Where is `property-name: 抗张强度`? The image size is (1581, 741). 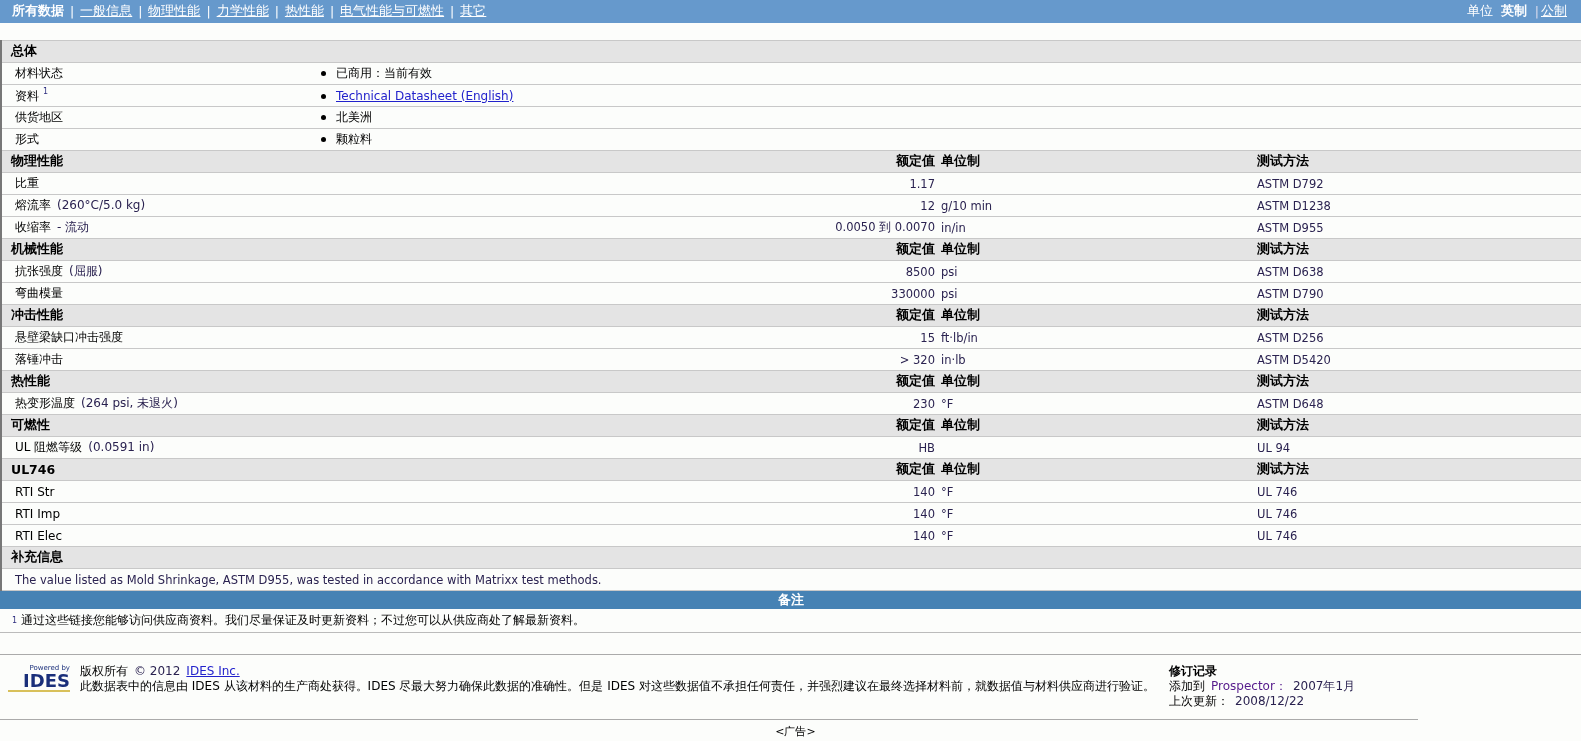 property-name: 抗张强度 is located at coordinates (39, 271).